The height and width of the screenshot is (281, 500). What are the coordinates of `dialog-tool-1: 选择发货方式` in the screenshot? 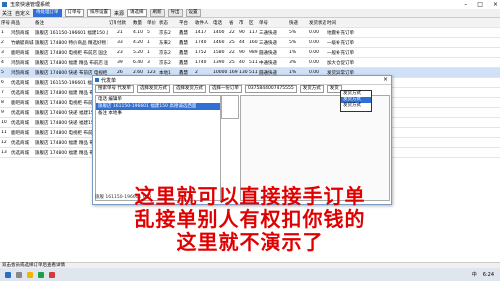 It's located at (153, 89).